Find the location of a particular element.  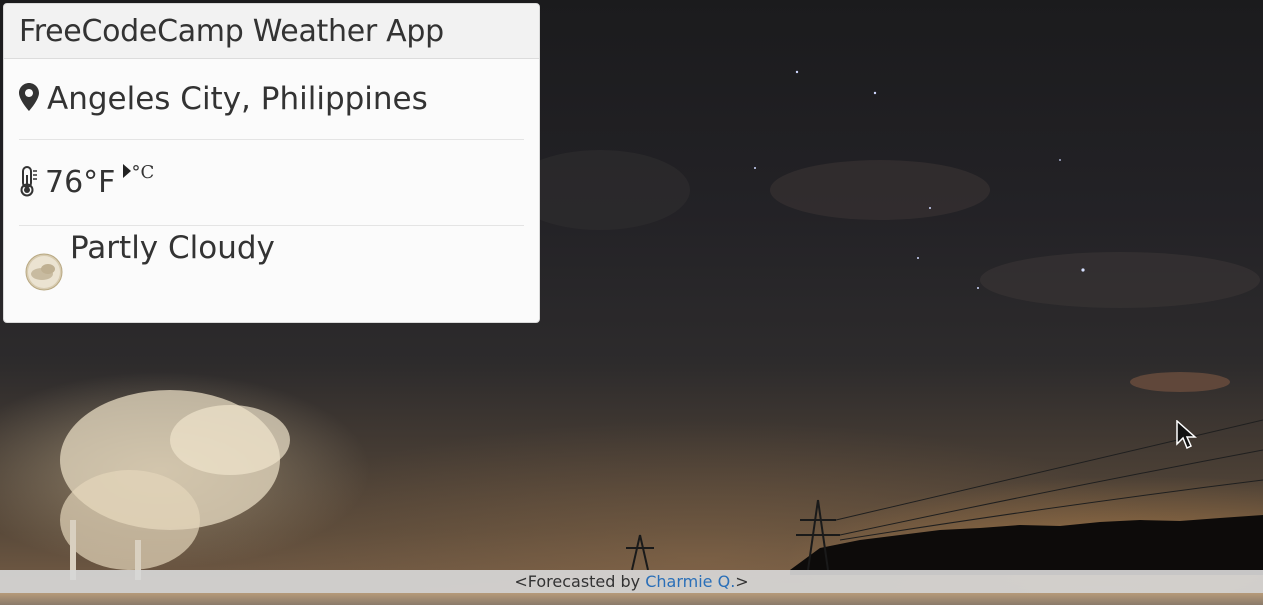

footer: <Forecasted by Charmie Q.> is located at coordinates (631, 581).